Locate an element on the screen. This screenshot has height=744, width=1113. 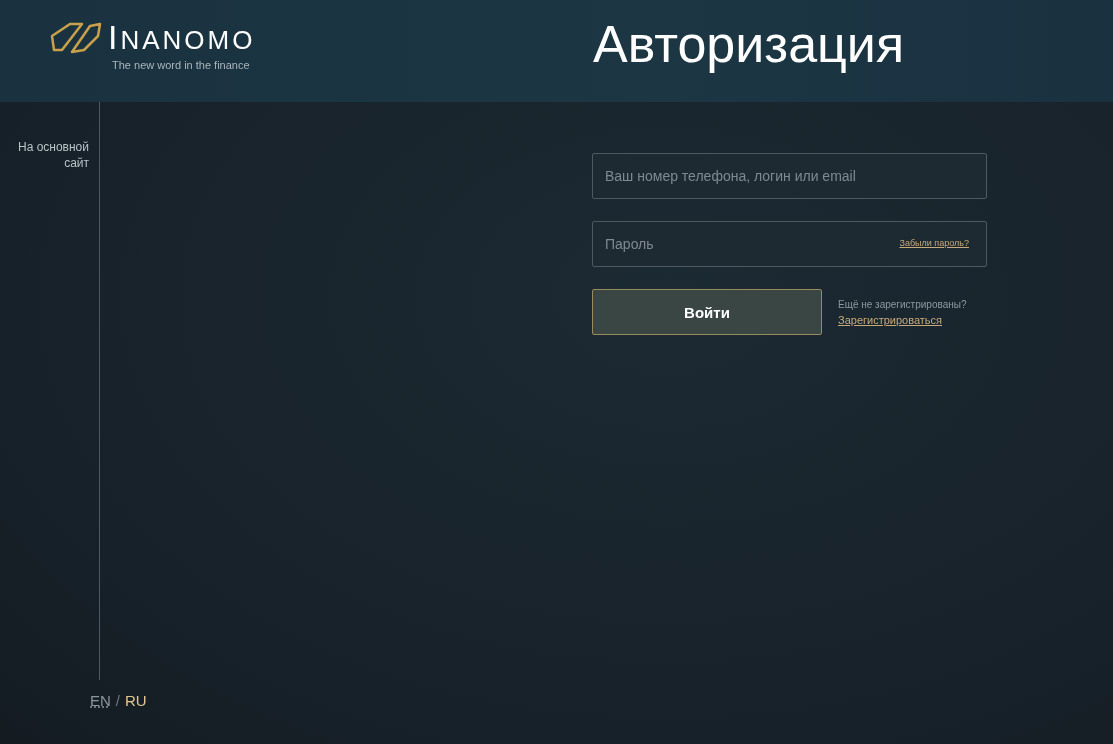
main-site-link: На основной сайт is located at coordinates (49, 155).